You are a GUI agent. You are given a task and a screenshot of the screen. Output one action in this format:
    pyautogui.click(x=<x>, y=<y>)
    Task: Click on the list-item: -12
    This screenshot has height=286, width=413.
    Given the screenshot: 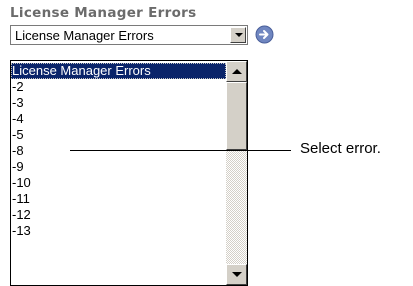 What is the action you would take?
    pyautogui.click(x=118, y=215)
    